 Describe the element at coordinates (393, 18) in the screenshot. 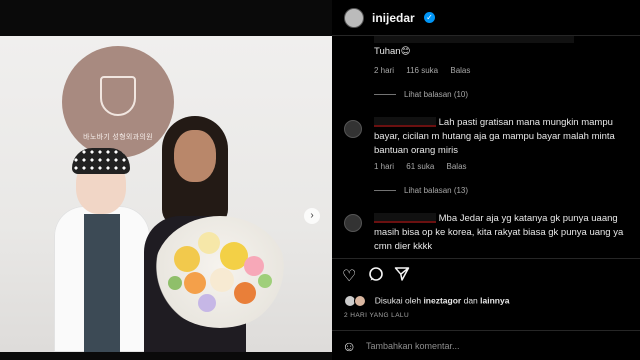

I see `author-username: inijedar` at that location.